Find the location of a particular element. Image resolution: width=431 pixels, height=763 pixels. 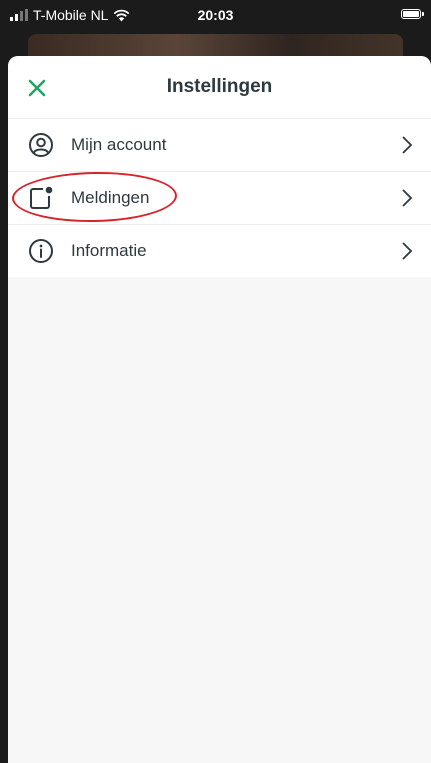

battery-icon is located at coordinates (411, 14).